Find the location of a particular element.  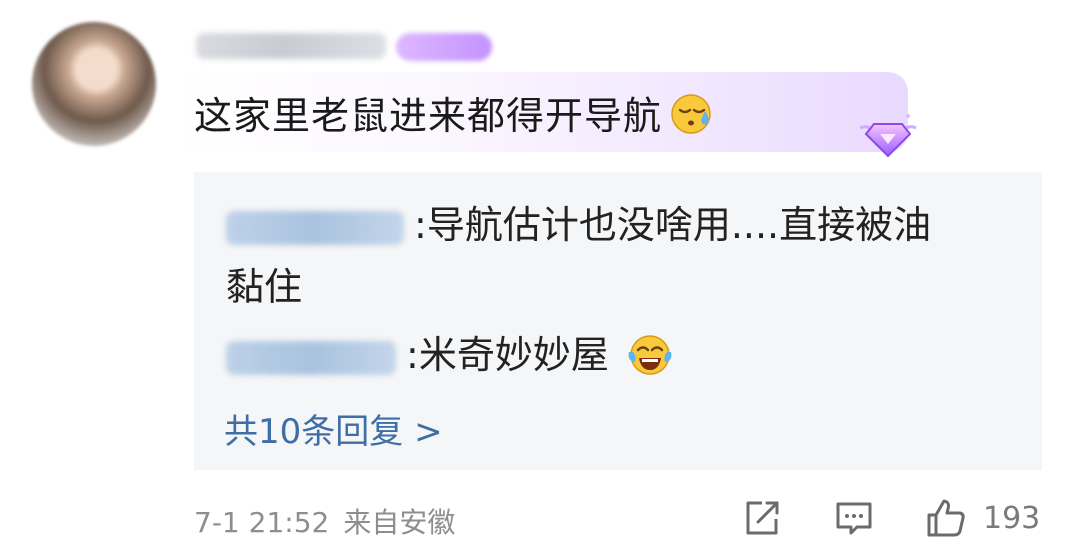

comment-icon is located at coordinates (854, 518).